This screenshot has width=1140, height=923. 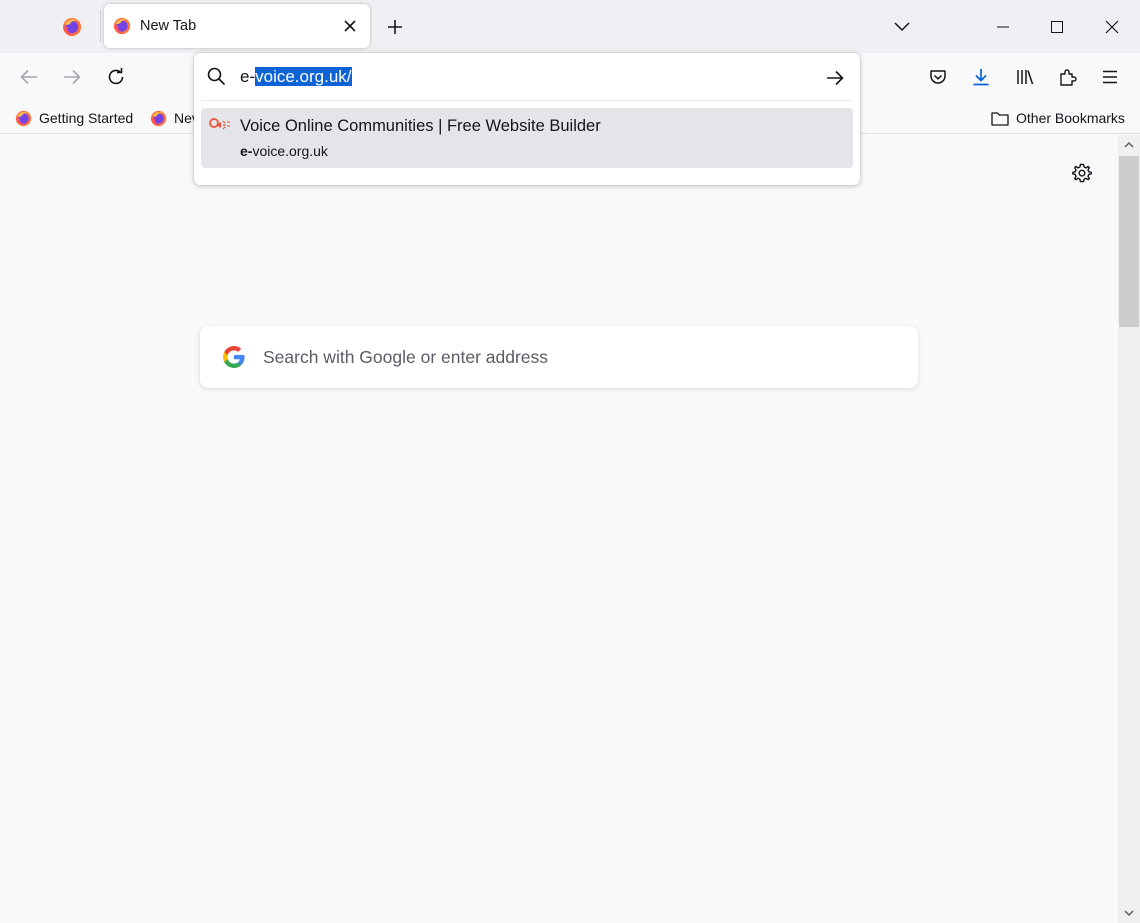 I want to click on go-button, so click(x=835, y=78).